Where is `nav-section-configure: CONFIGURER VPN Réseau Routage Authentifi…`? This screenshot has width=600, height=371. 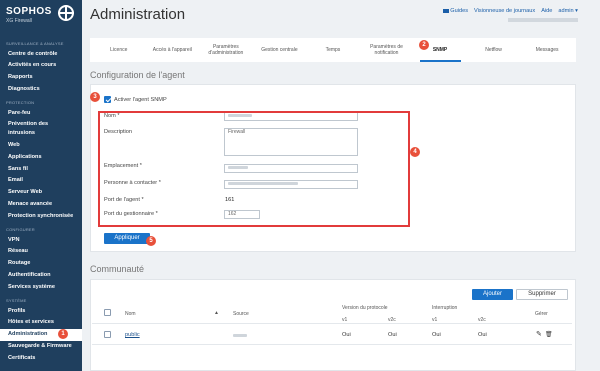
nav-section-configure: CONFIGURER VPN Réseau Routage Authentifi… is located at coordinates (41, 259).